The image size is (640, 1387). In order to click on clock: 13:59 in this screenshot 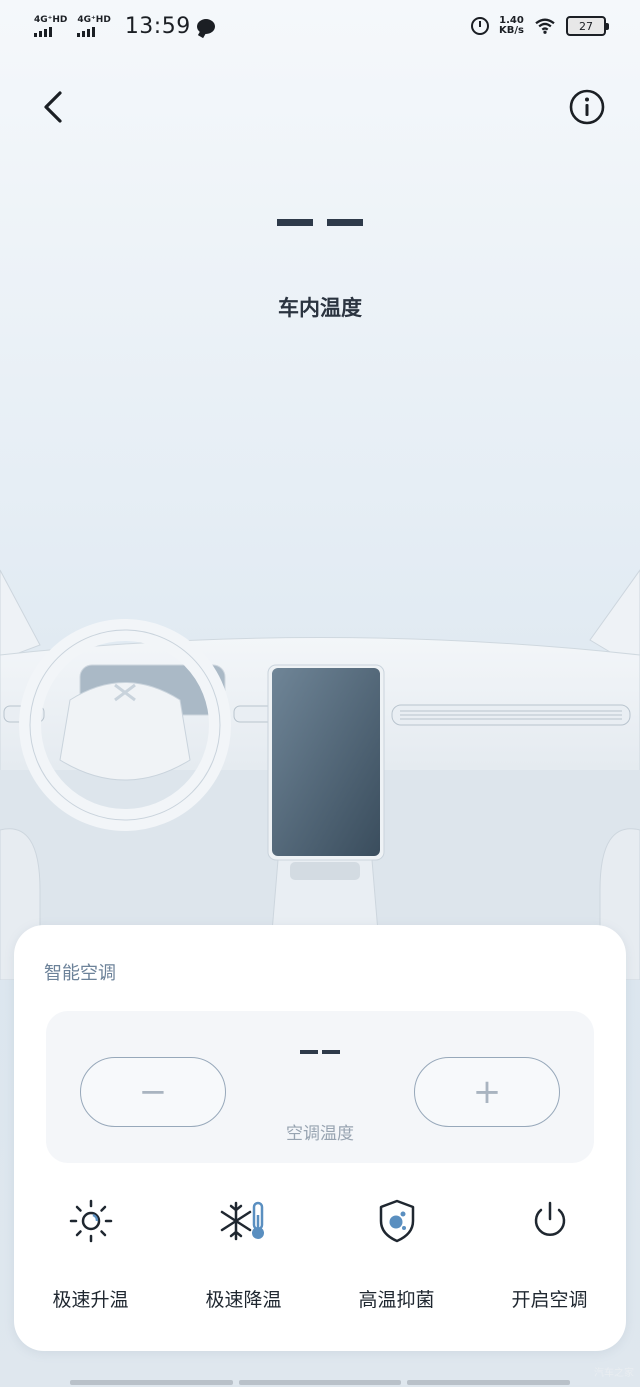, I will do `click(157, 26)`.